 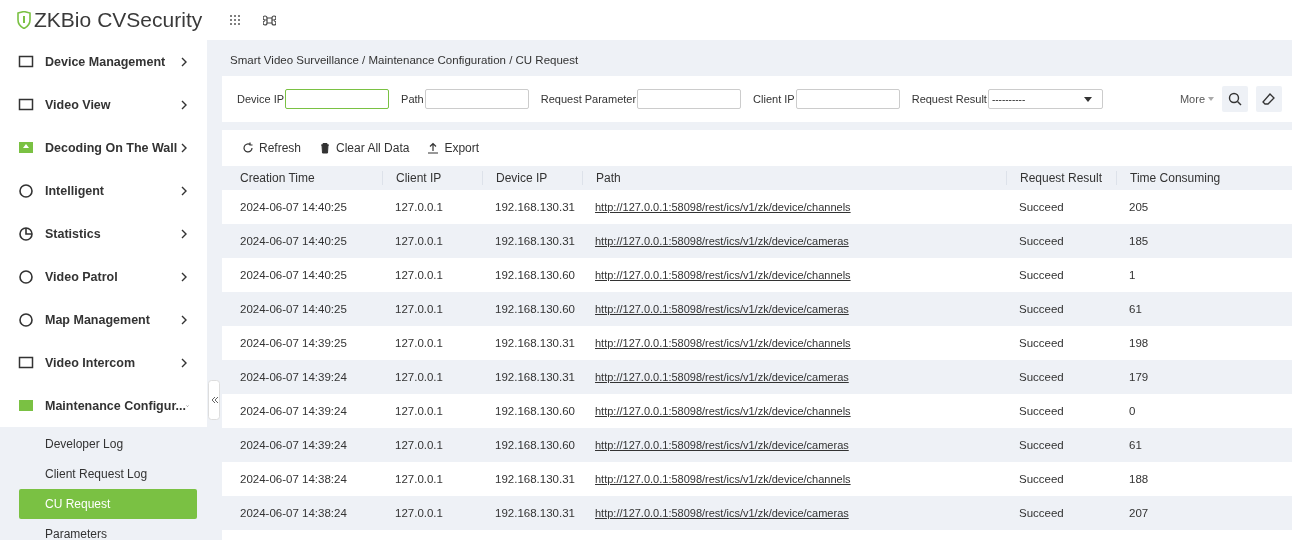 What do you see at coordinates (794, 178) in the screenshot?
I see `column-header: Path` at bounding box center [794, 178].